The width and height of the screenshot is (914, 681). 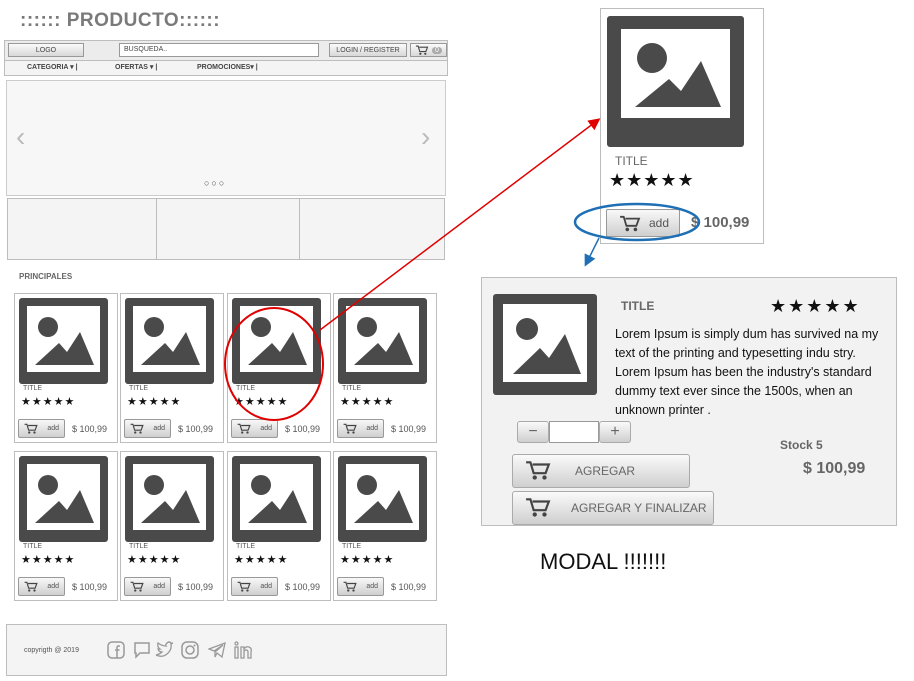 I want to click on copyright: copyrigth @ 2019, so click(x=51, y=650).